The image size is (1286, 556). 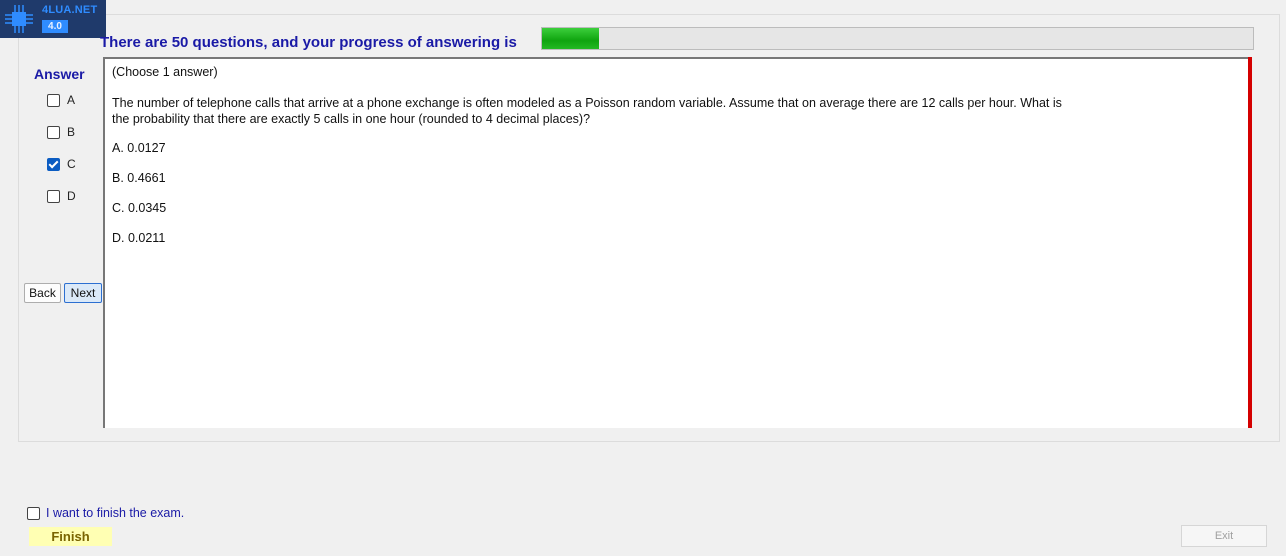 What do you see at coordinates (70, 536) in the screenshot?
I see `finish-button: Finish` at bounding box center [70, 536].